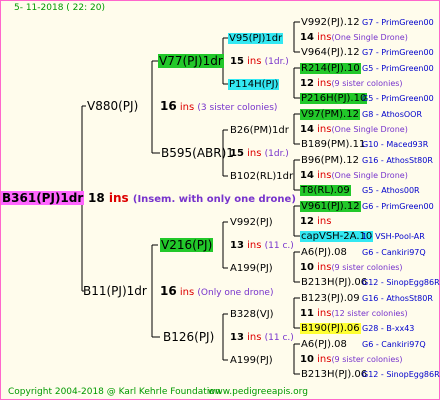 This screenshot has height=400, width=440. What do you see at coordinates (401, 282) in the screenshot?
I see `gen4-bottom-info-6: G12 - SinopEgg86R` at bounding box center [401, 282].